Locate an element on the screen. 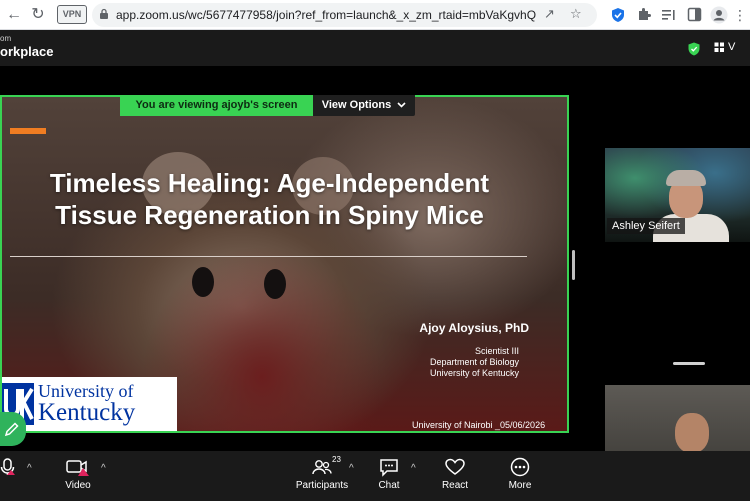  zoom-workplace-logo: om orkplace is located at coordinates (26, 47).